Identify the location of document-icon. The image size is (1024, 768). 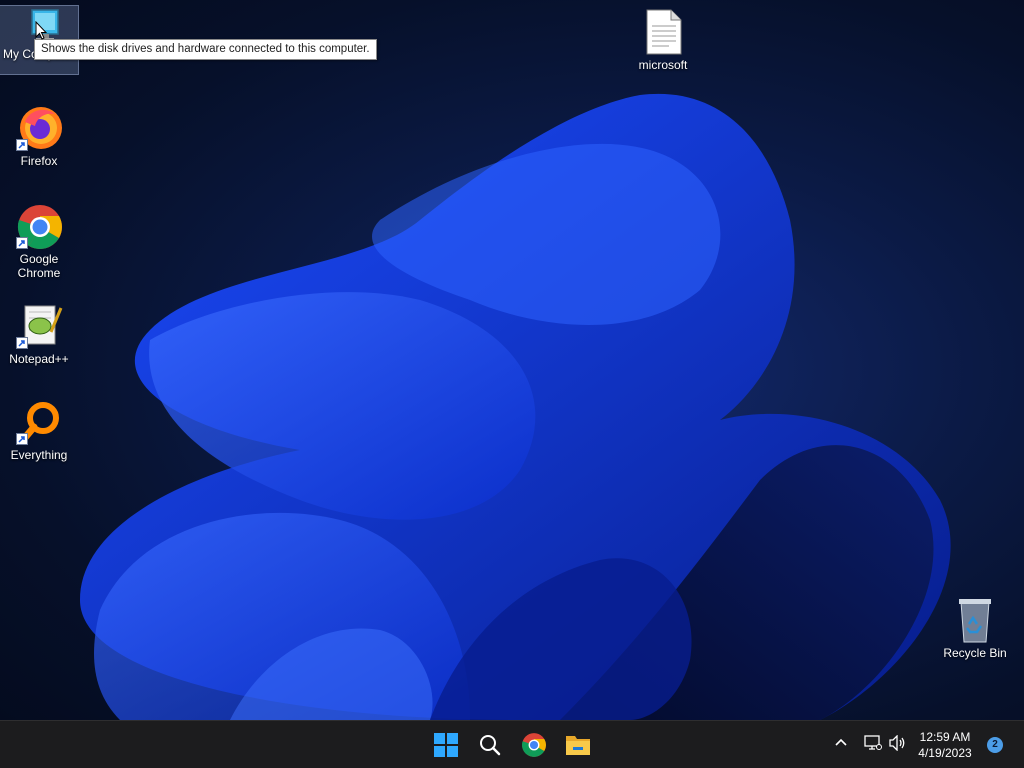
(663, 32).